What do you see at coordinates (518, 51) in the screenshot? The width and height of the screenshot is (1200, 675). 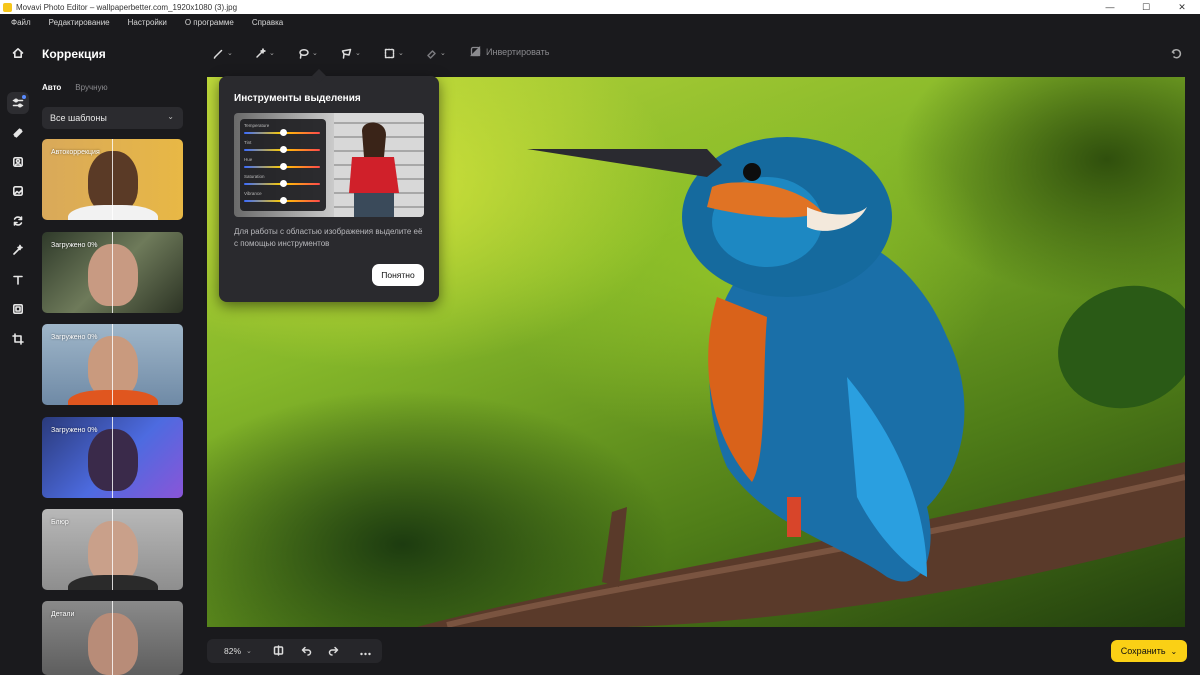 I see `invert-label: Инвертировать` at bounding box center [518, 51].